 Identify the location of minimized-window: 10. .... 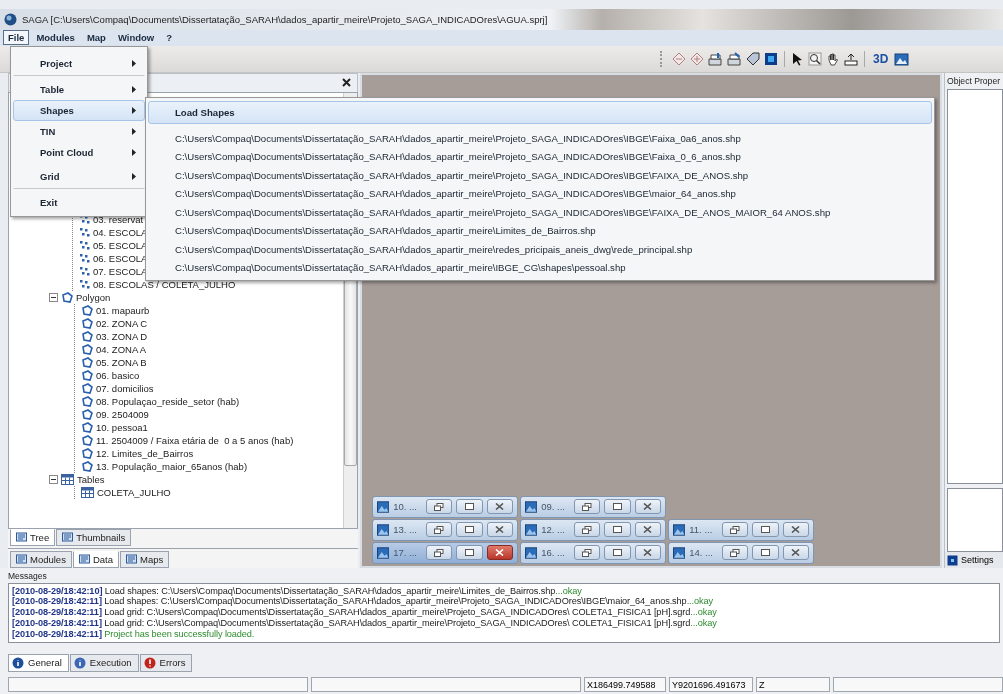
(445, 506).